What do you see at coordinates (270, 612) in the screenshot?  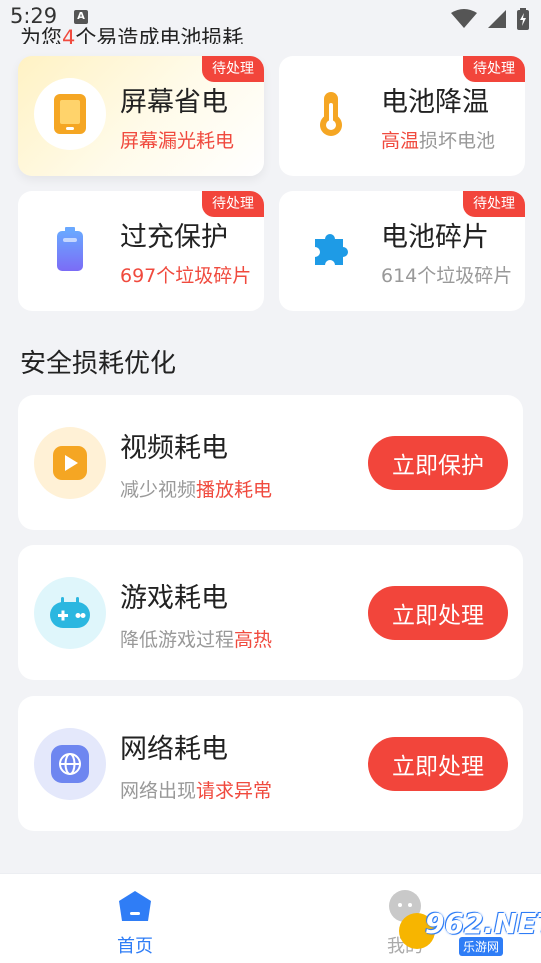 I see `card-game-power: 游戏耗电 降低游戏过程高热 立即处理` at bounding box center [270, 612].